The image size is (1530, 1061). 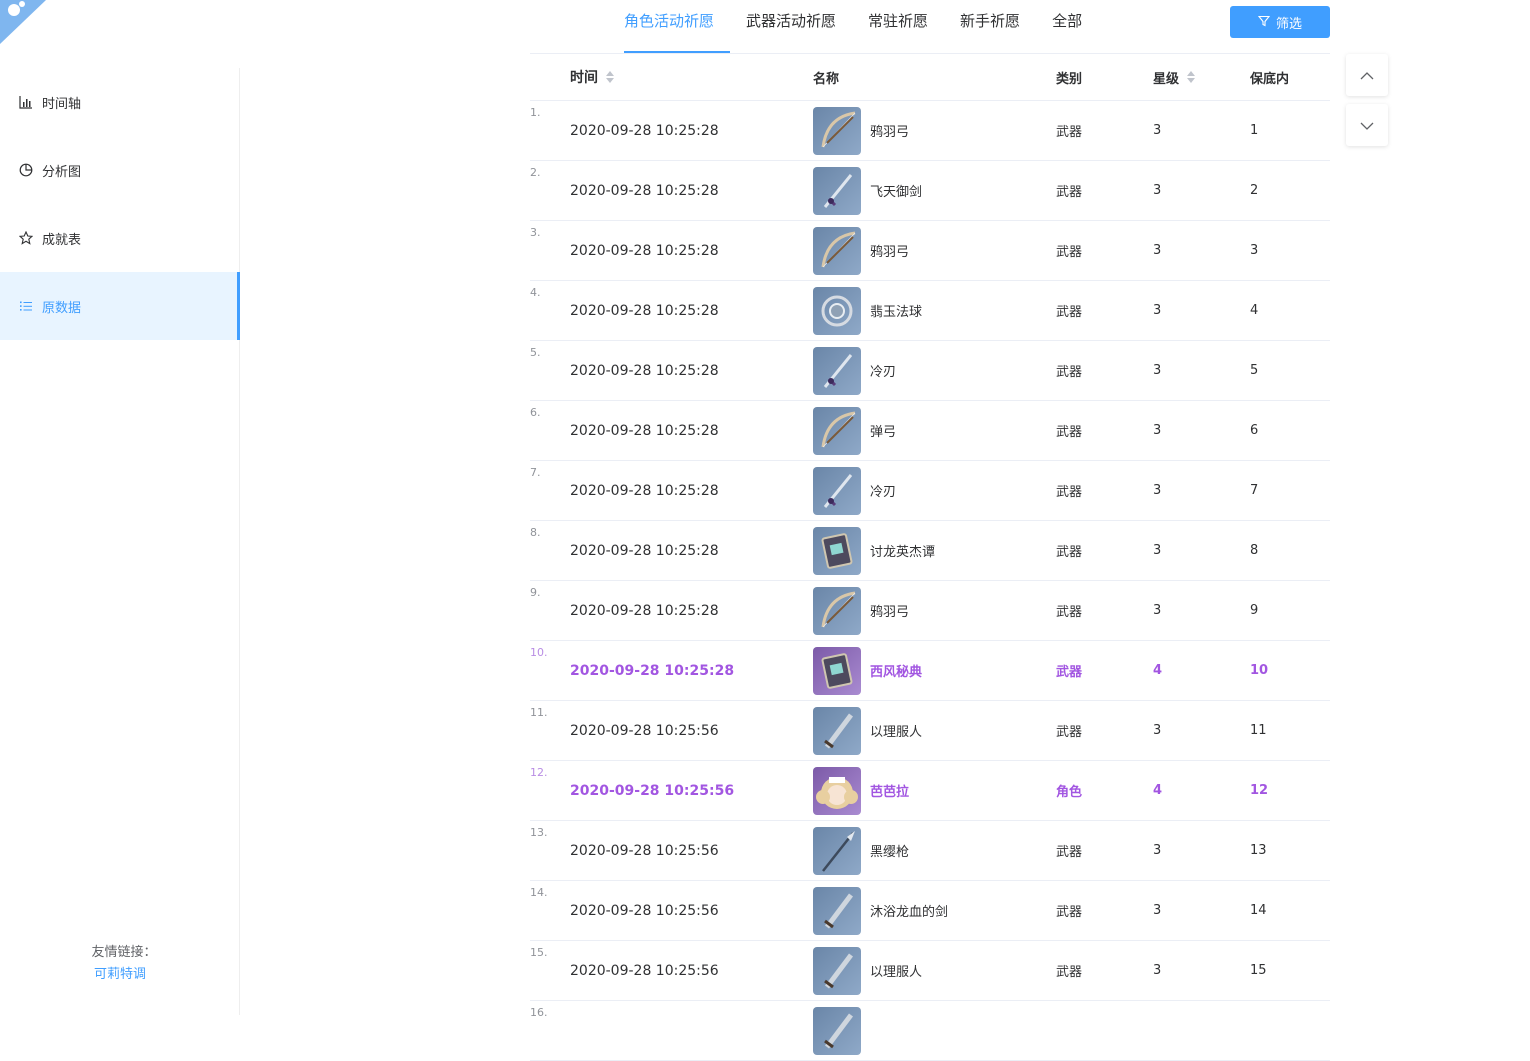 What do you see at coordinates (1254, 310) in the screenshot?
I see `cell-pity: 4` at bounding box center [1254, 310].